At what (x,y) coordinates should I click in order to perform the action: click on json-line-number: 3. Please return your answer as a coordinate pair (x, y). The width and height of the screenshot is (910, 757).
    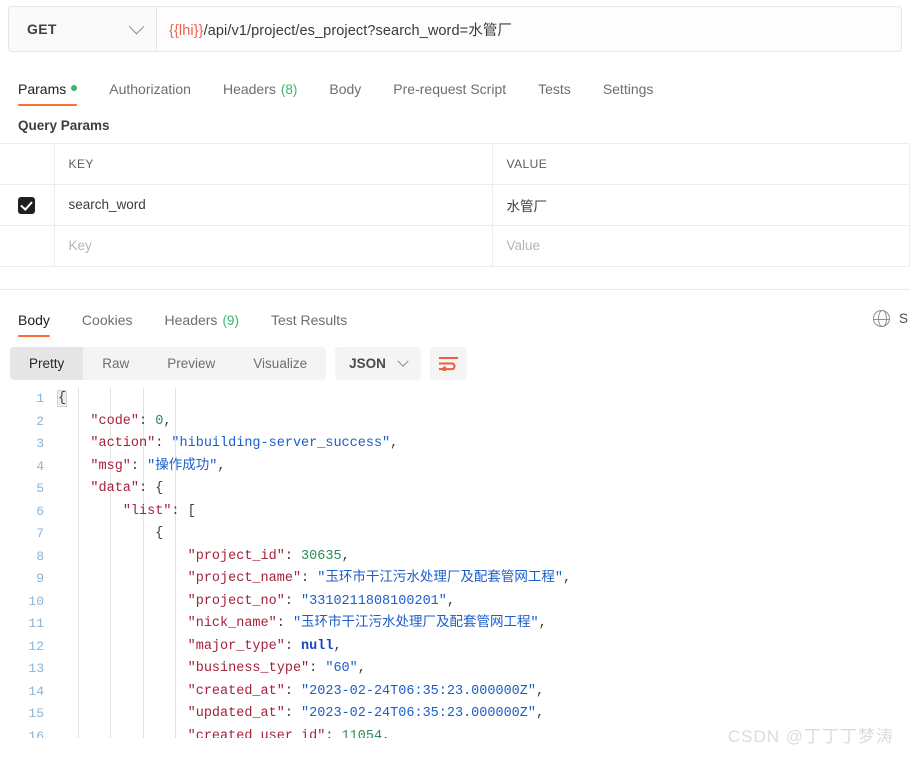
    Looking at the image, I should click on (40, 443).